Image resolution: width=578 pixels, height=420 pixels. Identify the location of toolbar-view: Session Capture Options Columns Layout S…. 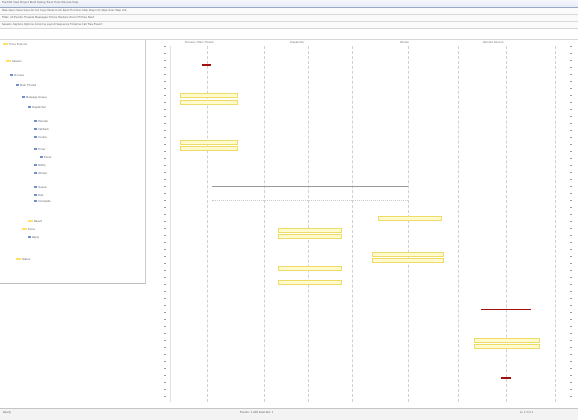
(289, 25).